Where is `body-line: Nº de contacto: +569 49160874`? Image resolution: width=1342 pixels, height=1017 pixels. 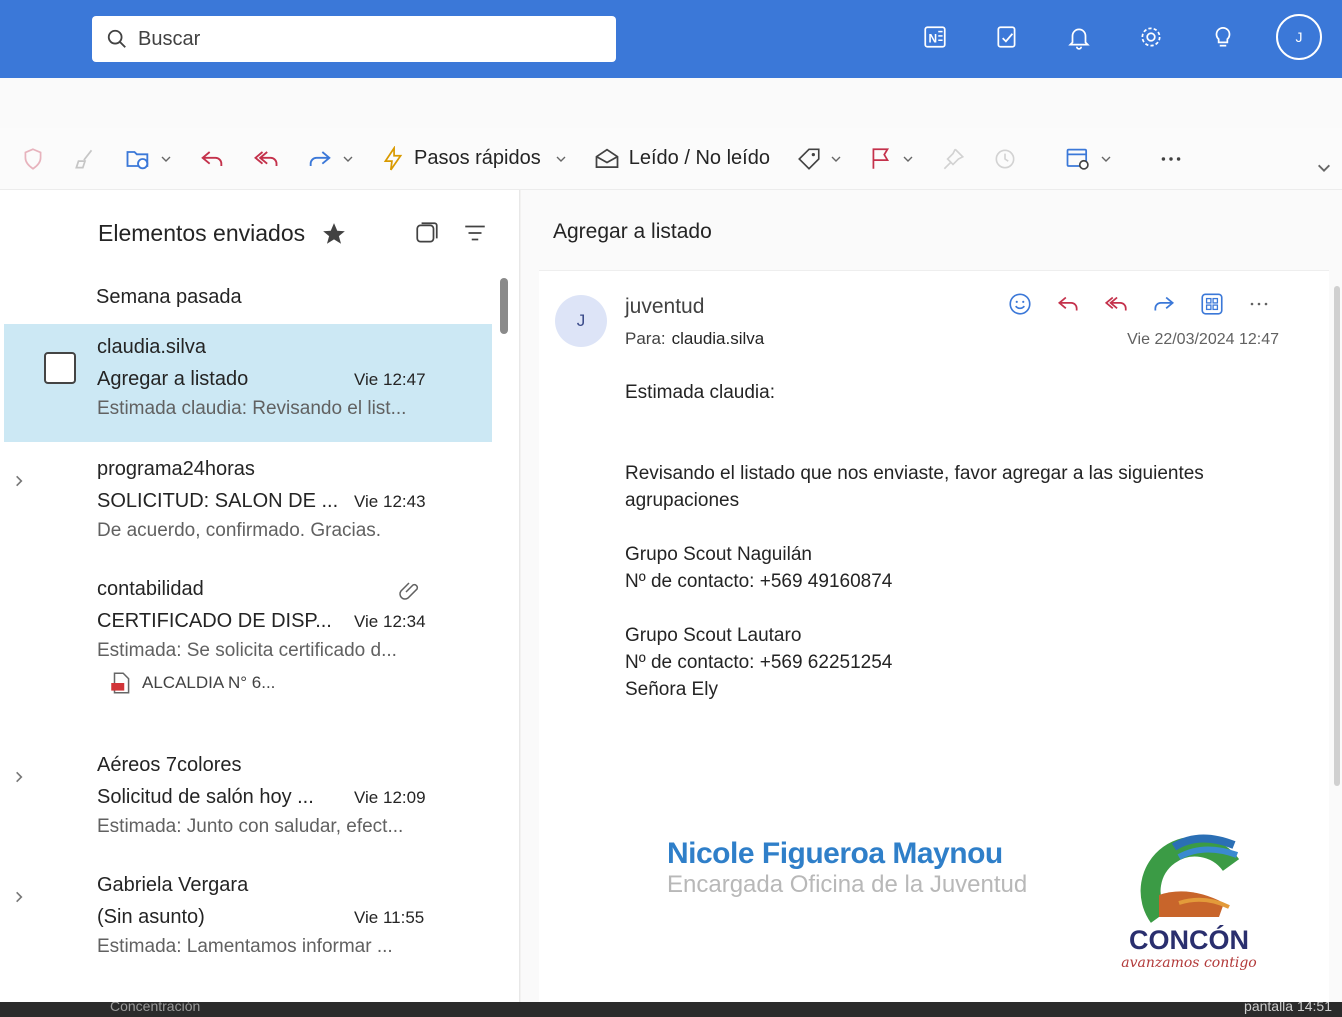 body-line: Nº de contacto: +569 49160874 is located at coordinates (759, 581).